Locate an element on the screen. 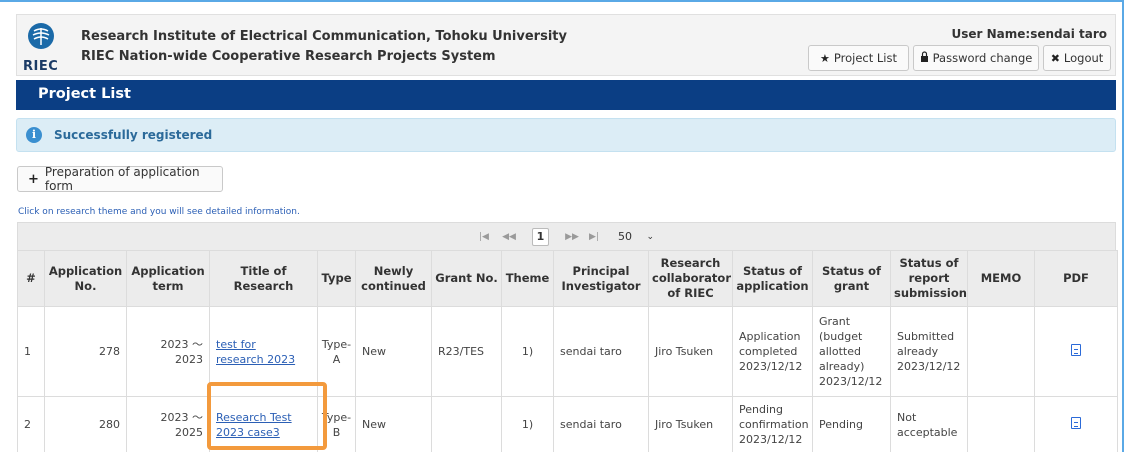 The height and width of the screenshot is (452, 1124). title-line: research 2023 is located at coordinates (256, 359).